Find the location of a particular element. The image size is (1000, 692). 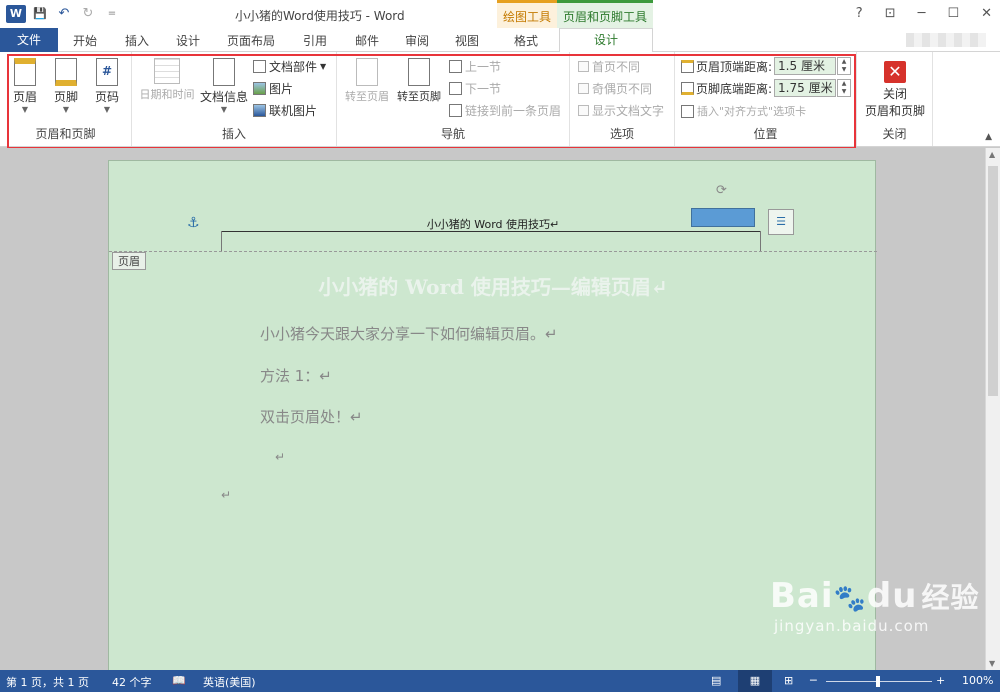

print-layout-icon: ▦ is located at coordinates (755, 681).